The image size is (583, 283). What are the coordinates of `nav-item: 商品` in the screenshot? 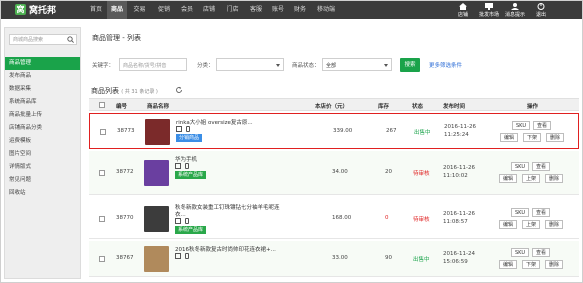 It's located at (117, 10).